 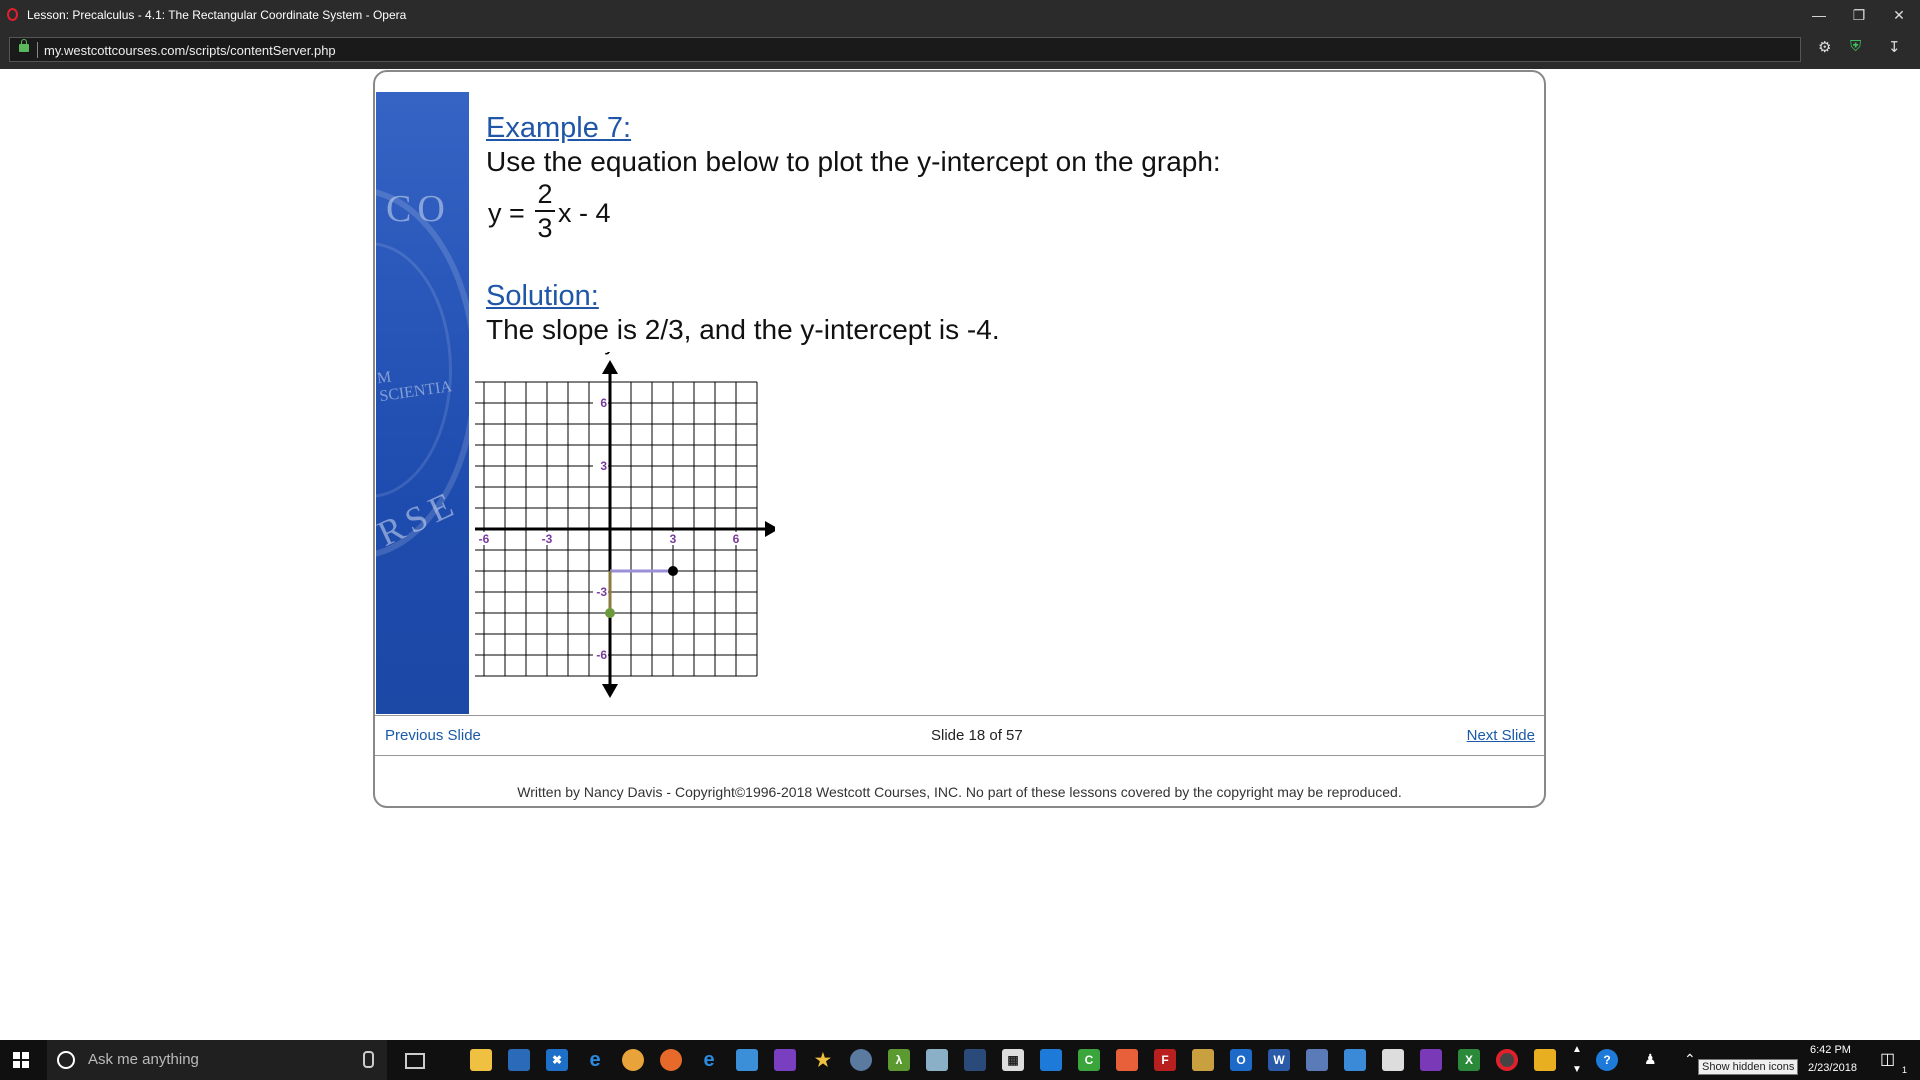 I want to click on next-slide-link: Next Slide, so click(x=1501, y=735).